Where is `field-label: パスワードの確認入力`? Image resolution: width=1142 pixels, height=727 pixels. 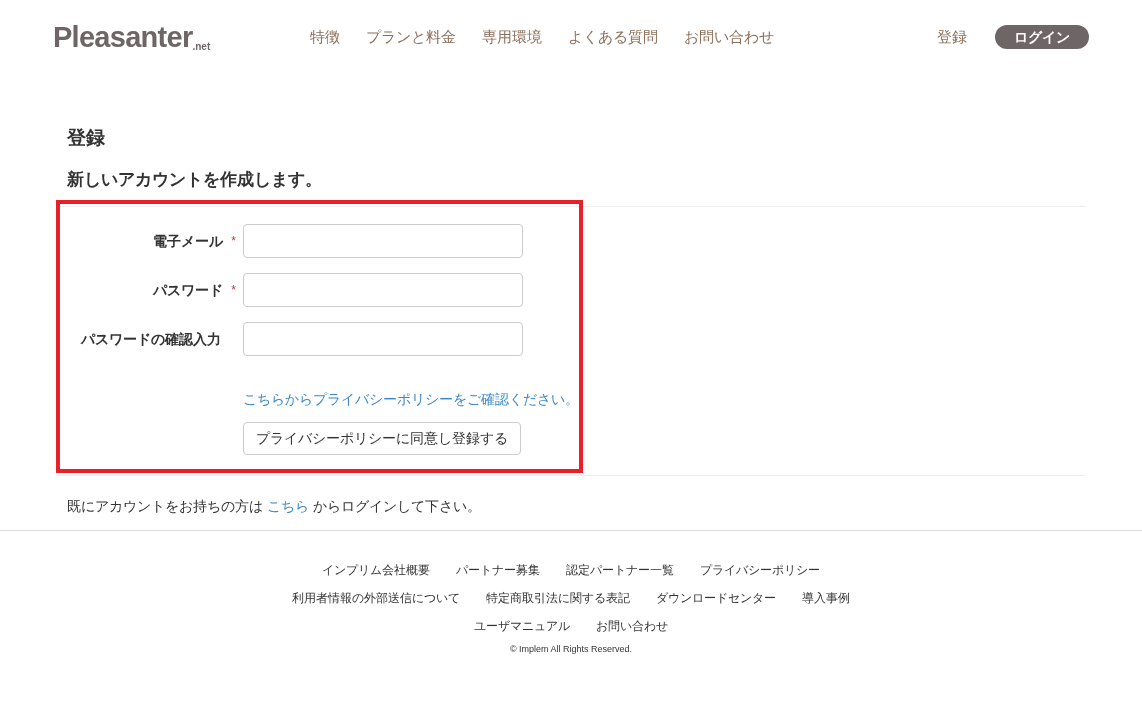 field-label: パスワードの確認入力 is located at coordinates (151, 339).